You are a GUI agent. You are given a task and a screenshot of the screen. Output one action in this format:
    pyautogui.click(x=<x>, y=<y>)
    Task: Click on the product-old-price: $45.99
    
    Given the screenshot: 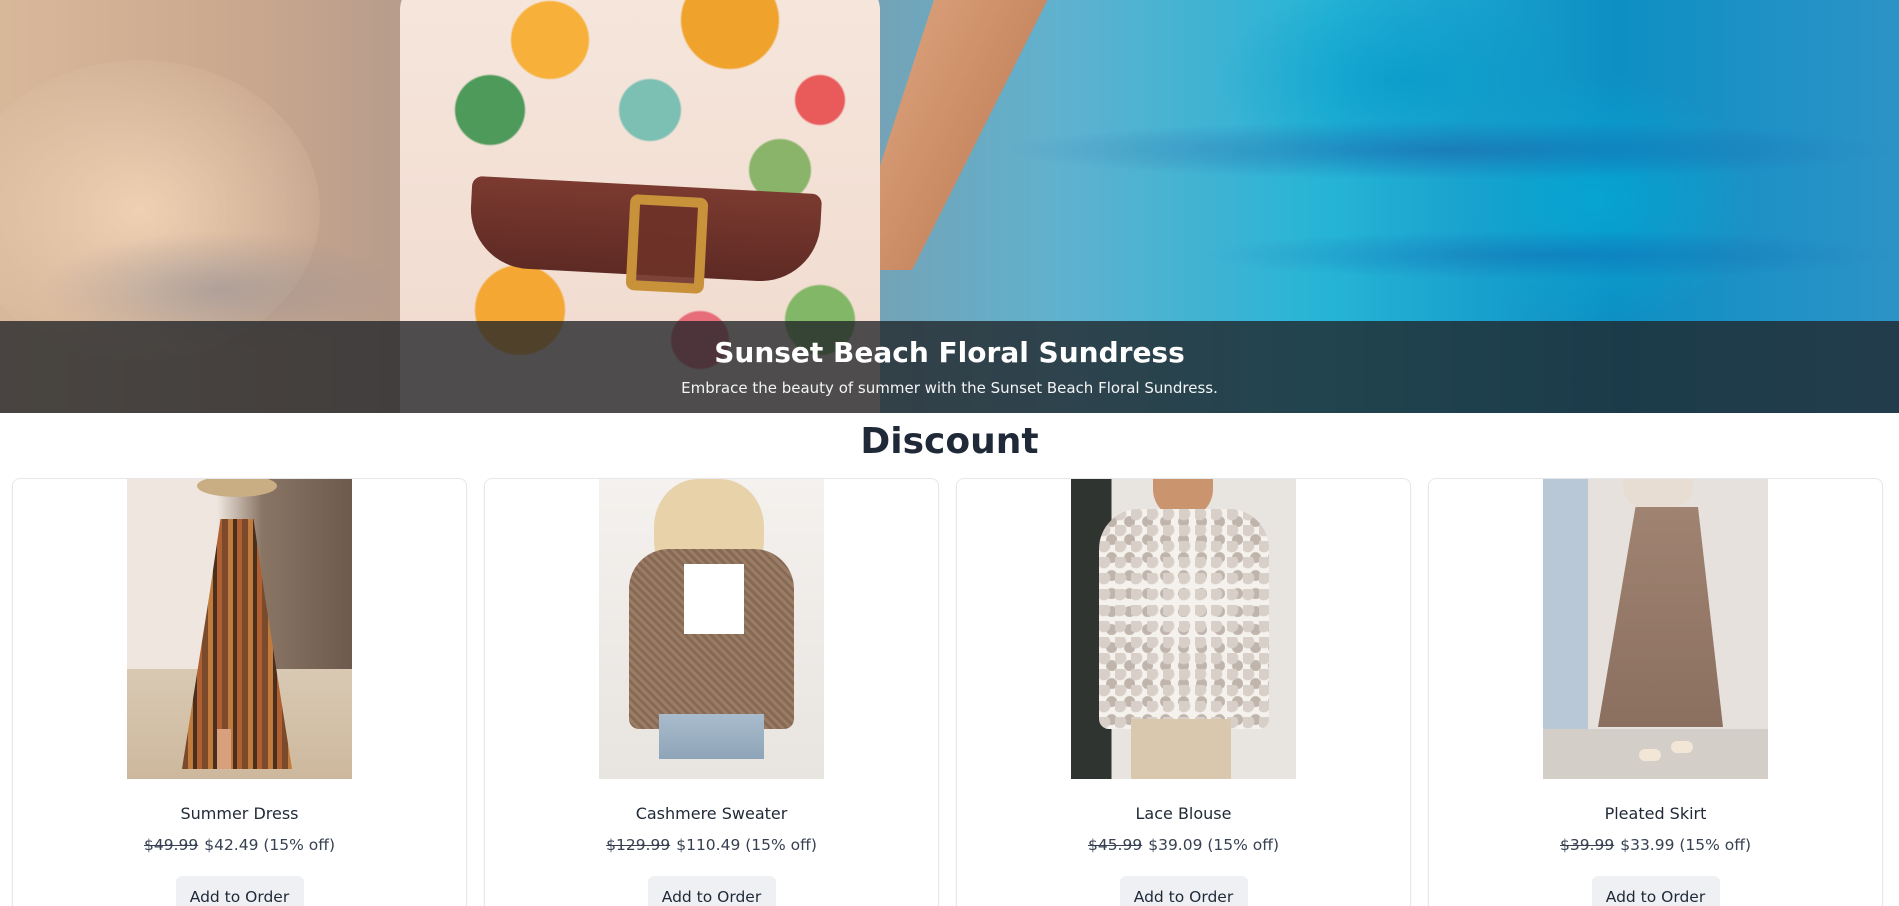 What is the action you would take?
    pyautogui.click(x=1115, y=845)
    